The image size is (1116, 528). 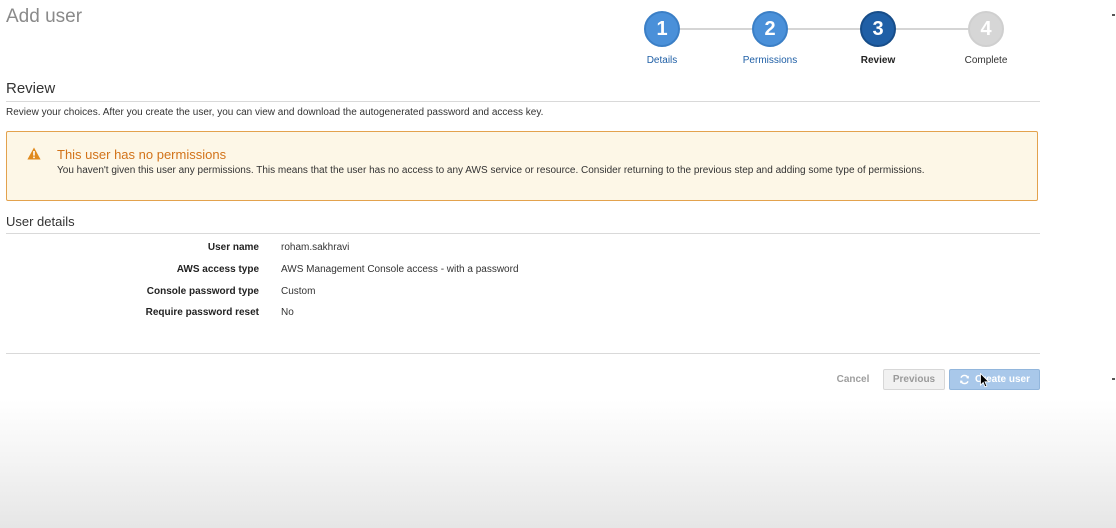 I want to click on detail-label-password-type: Console password type, so click(x=202, y=291).